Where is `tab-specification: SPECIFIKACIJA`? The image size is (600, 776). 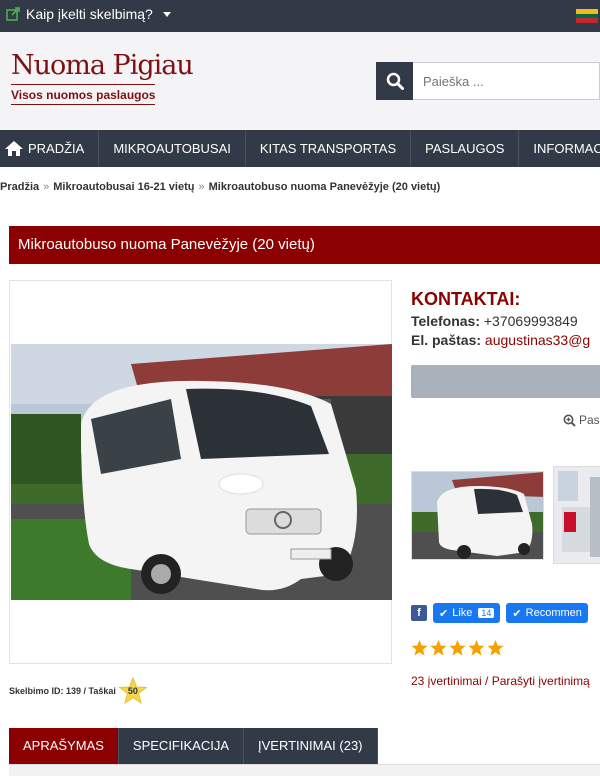 tab-specification: SPECIFIKACIJA is located at coordinates (181, 746).